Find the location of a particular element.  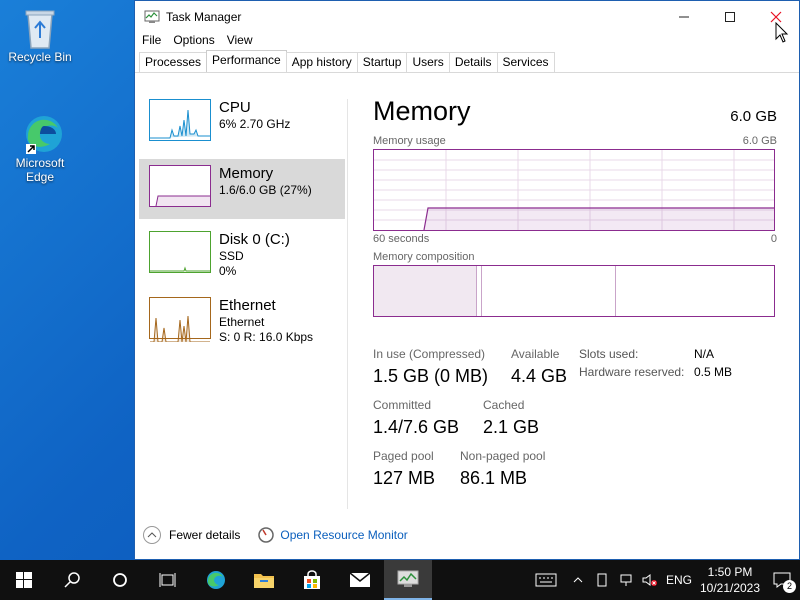

network-icon is located at coordinates (626, 580).